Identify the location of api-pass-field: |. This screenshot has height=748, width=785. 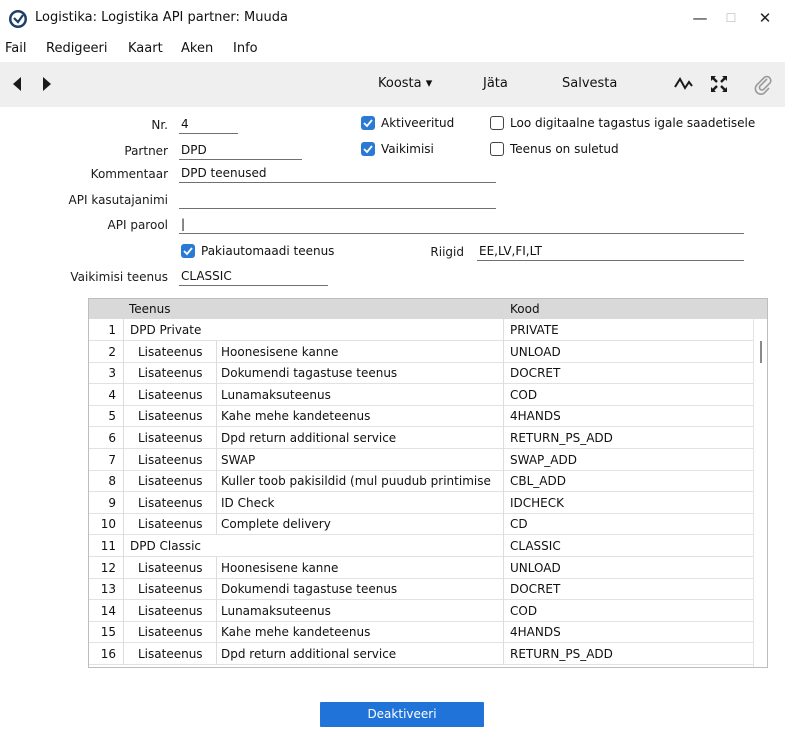
(461, 225).